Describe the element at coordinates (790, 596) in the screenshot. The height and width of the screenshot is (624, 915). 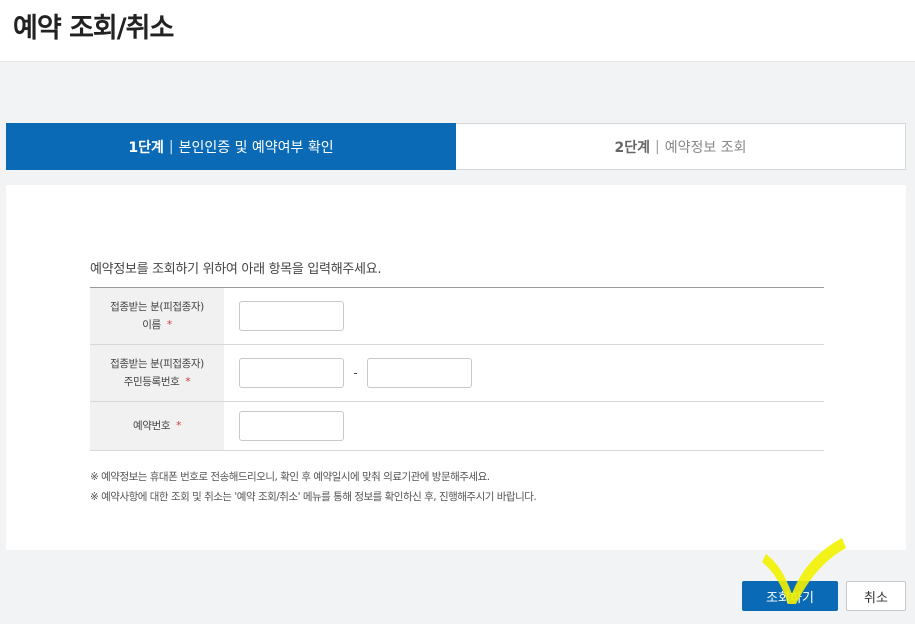
I see `search-button: 조회하기` at that location.